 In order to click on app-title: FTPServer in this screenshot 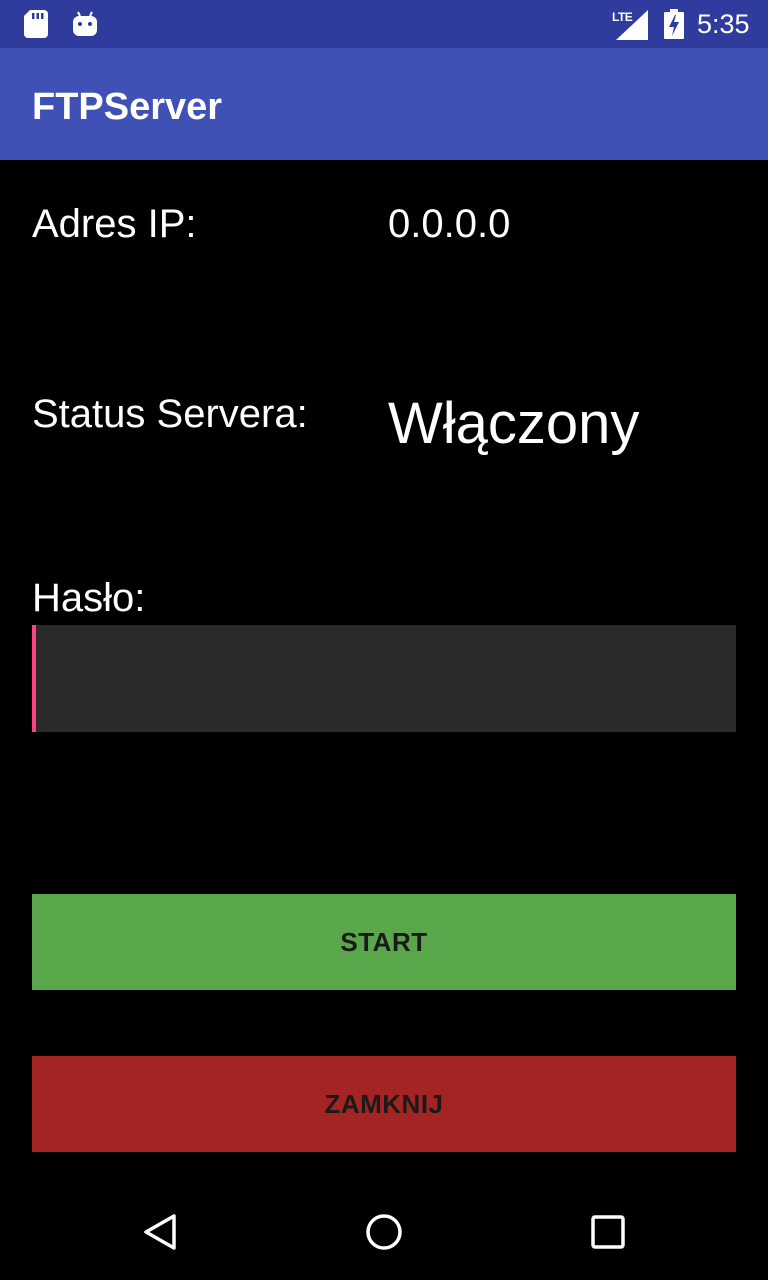, I will do `click(127, 107)`.